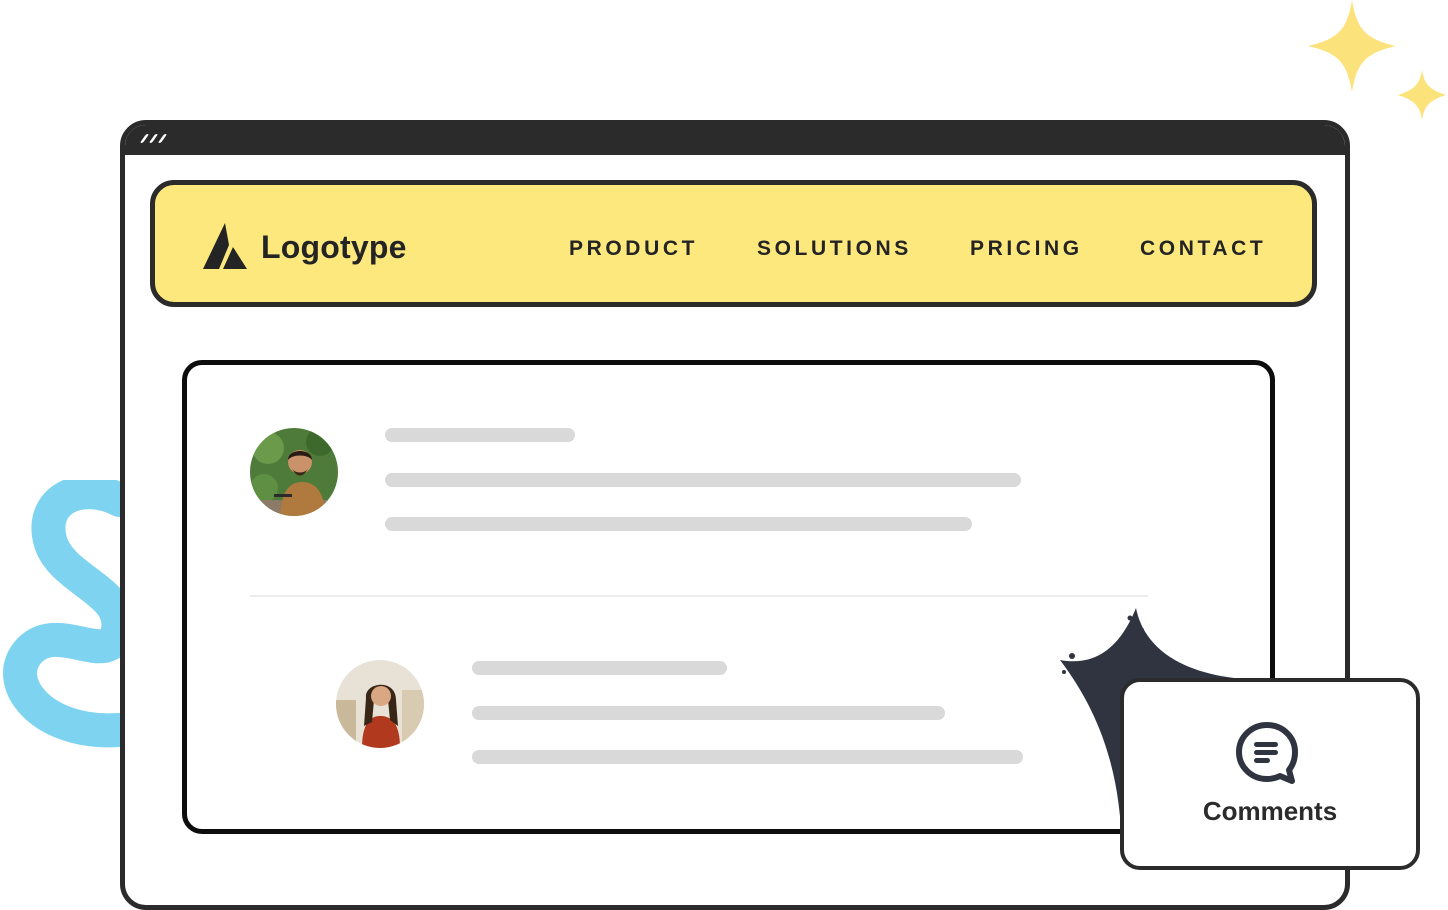  Describe the element at coordinates (1377, 60) in the screenshot. I see `sparkle-decoration` at that location.